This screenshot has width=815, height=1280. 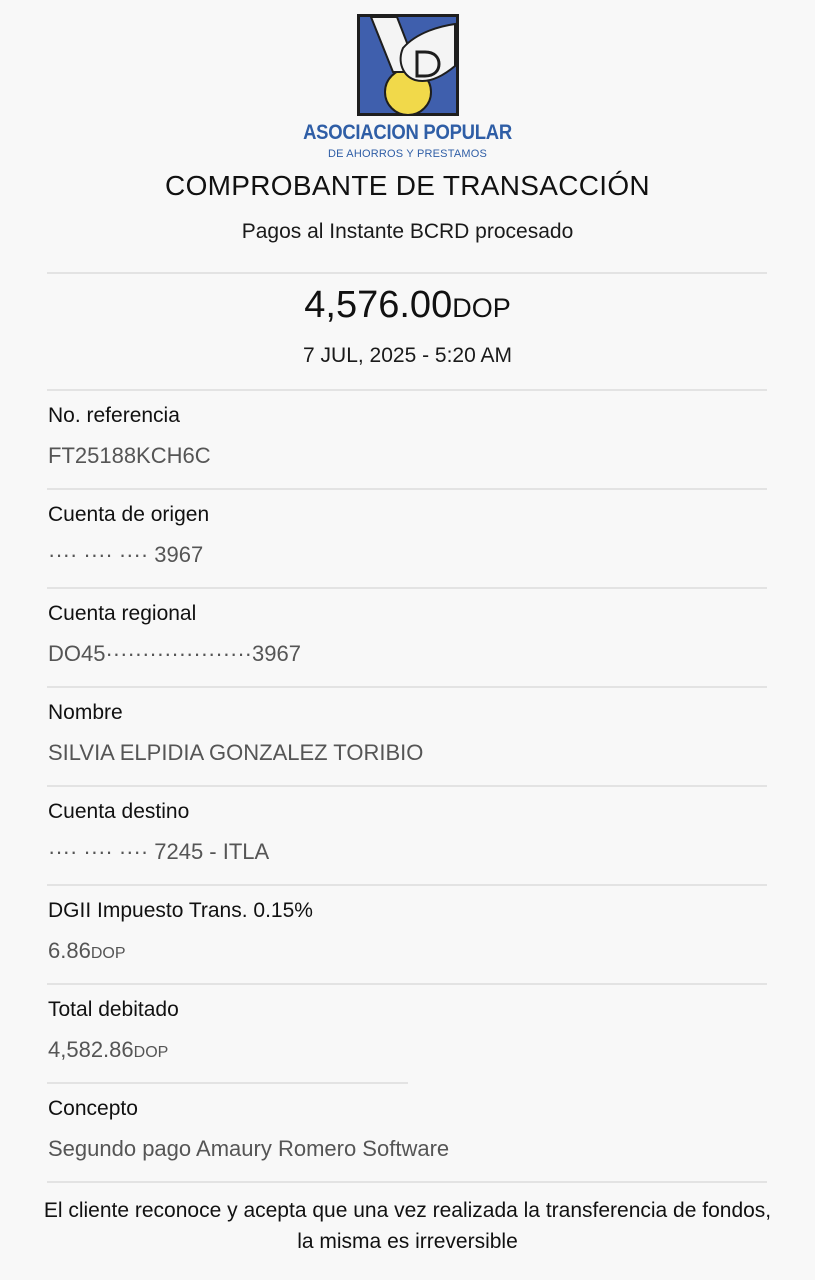 What do you see at coordinates (151, 1052) in the screenshot?
I see `total-debited-currency: DOP` at bounding box center [151, 1052].